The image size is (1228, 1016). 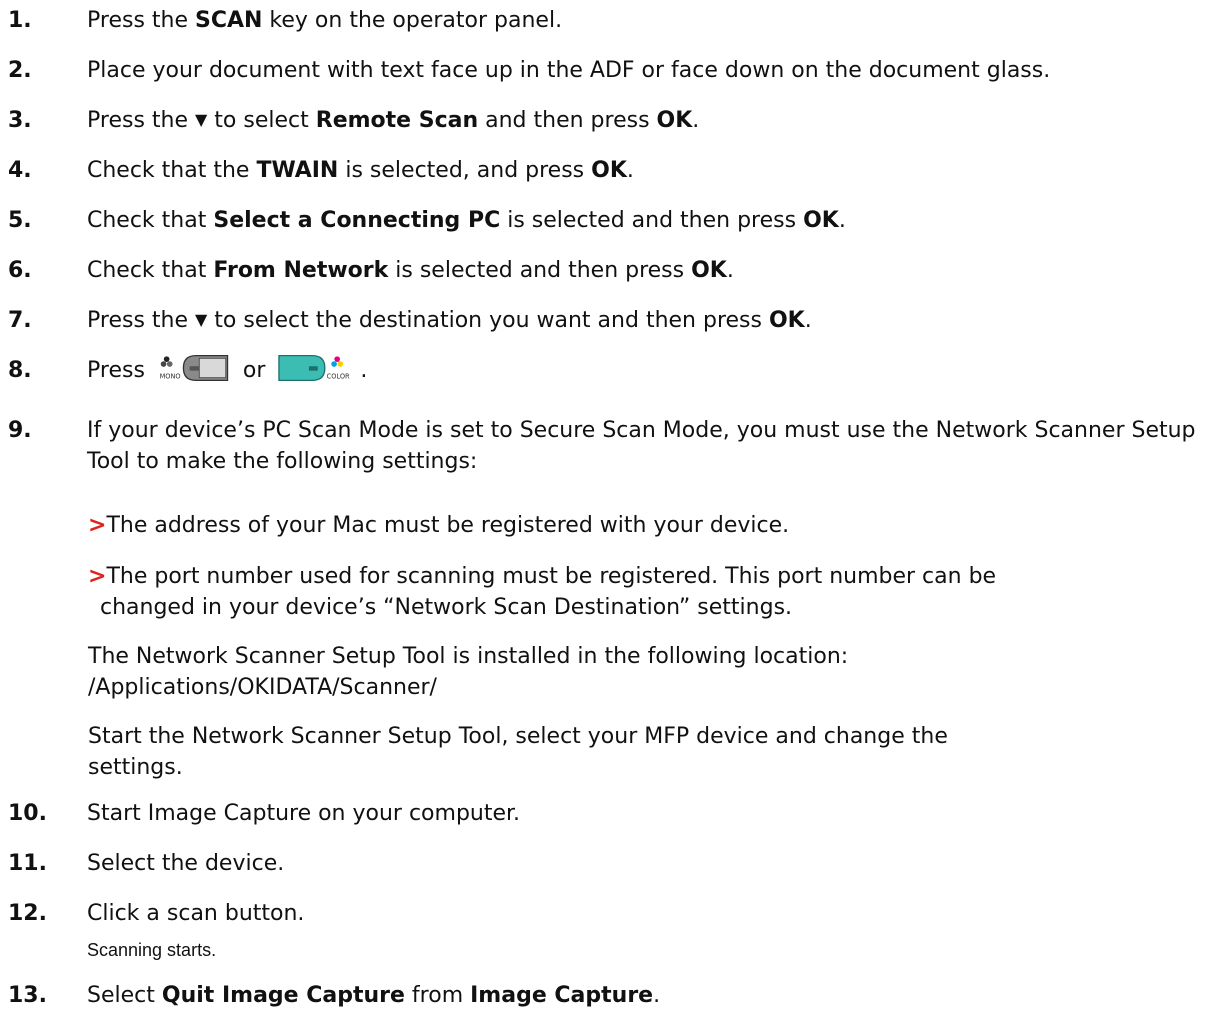 What do you see at coordinates (257, 370) in the screenshot?
I see `step-text: or` at bounding box center [257, 370].